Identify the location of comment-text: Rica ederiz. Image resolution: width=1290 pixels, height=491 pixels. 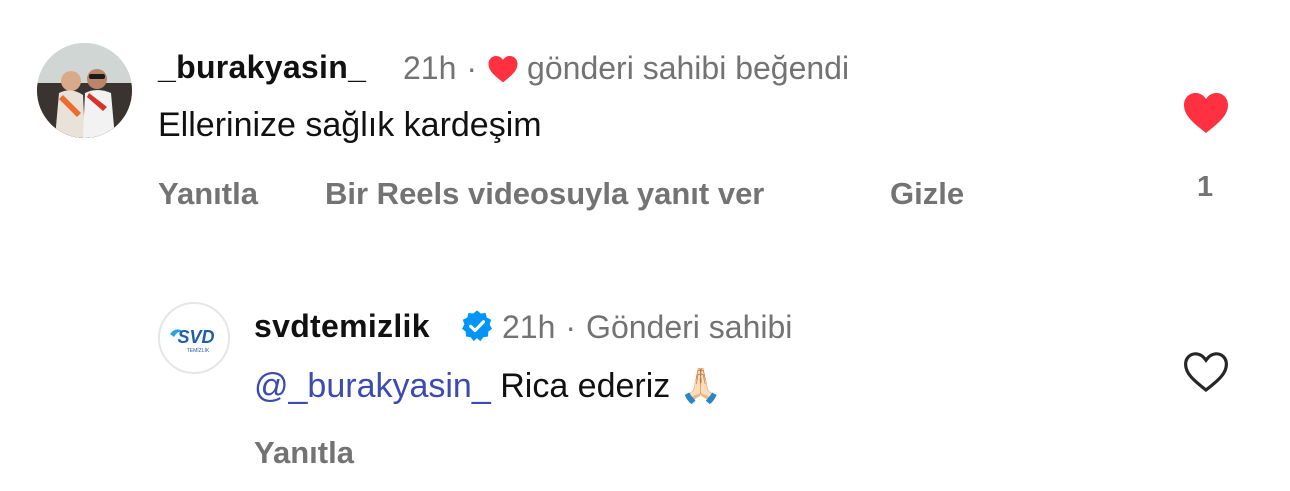
(585, 386).